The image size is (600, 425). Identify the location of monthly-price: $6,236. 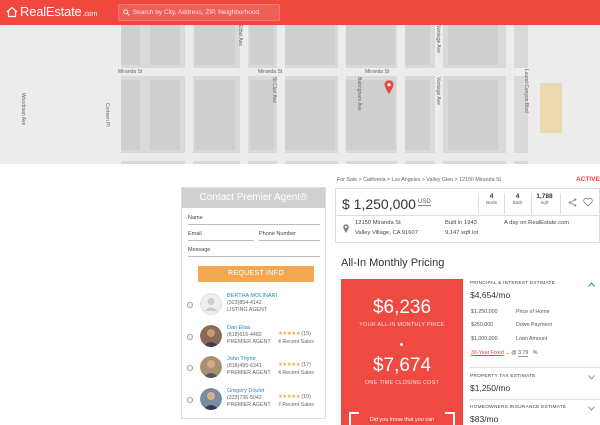
(402, 307).